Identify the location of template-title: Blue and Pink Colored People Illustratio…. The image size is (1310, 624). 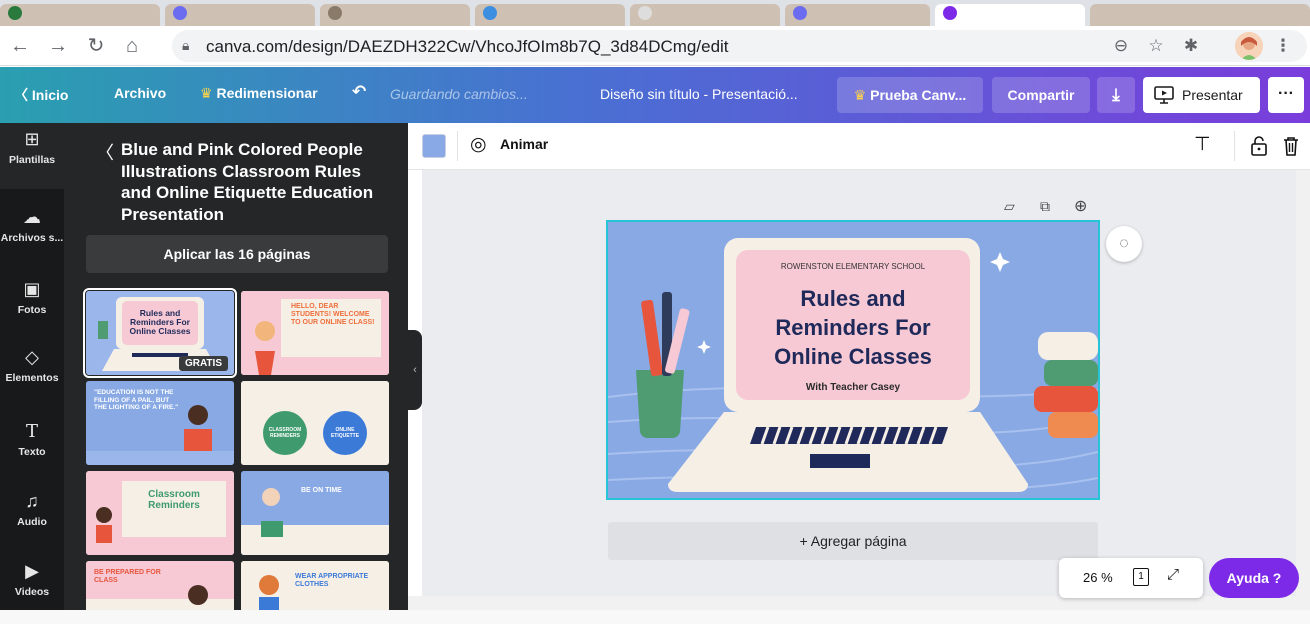
(247, 182).